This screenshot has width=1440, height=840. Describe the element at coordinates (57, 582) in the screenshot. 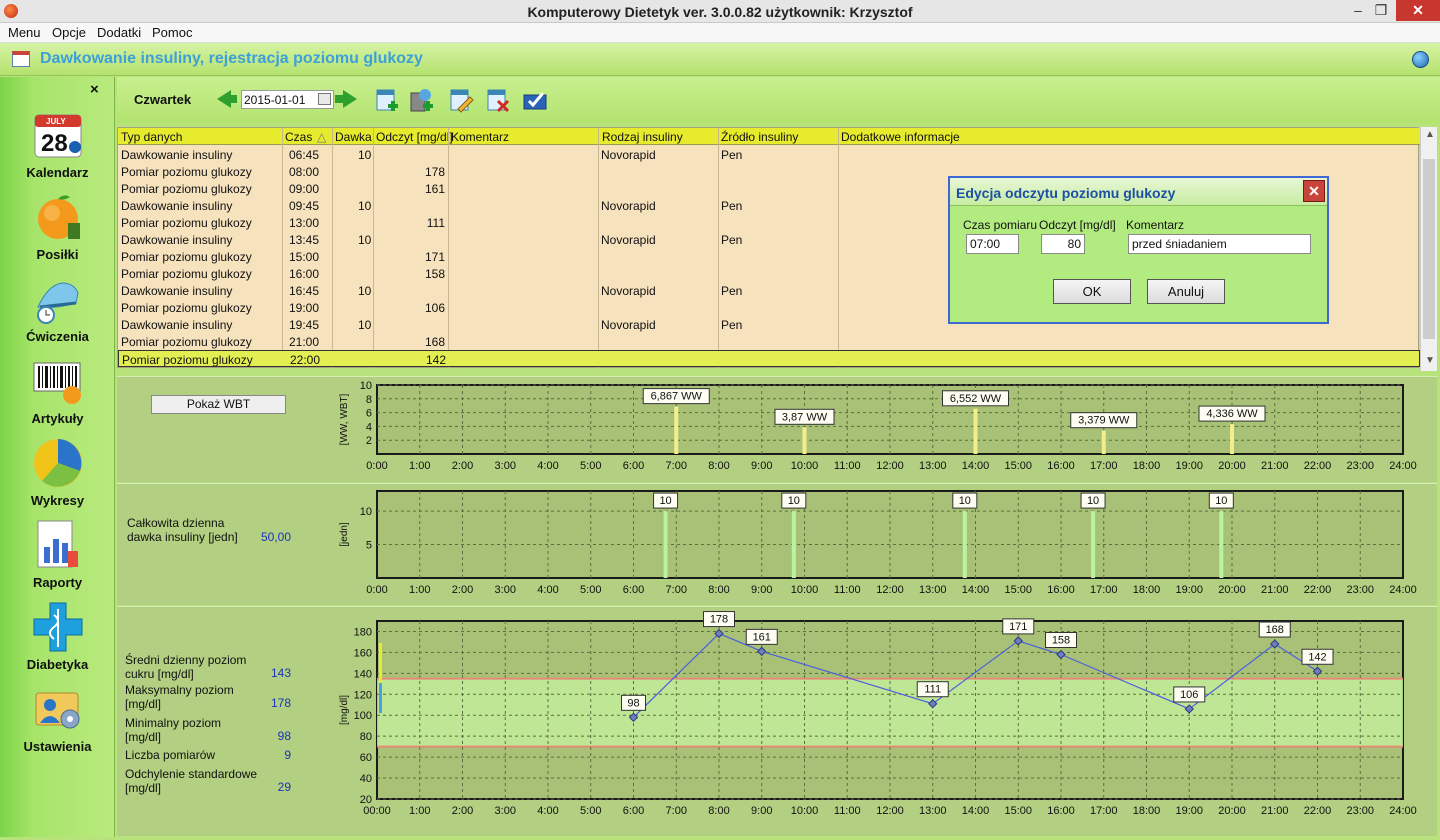

I see `sidebar-item-label: Raporty` at that location.